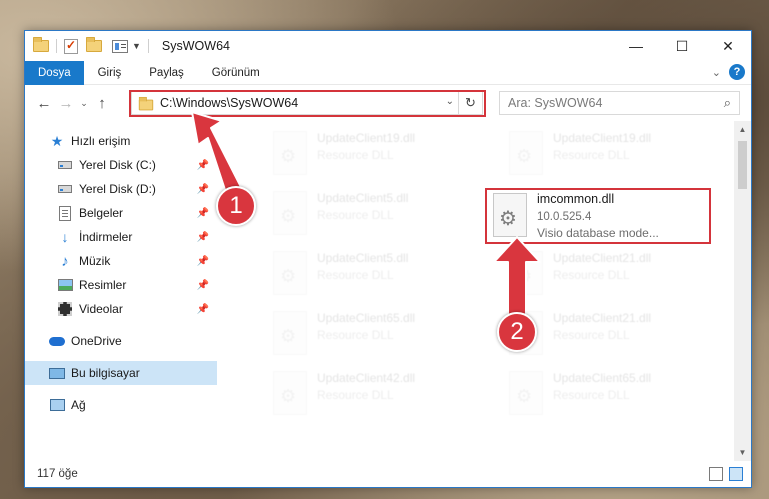  I want to click on status-bar: 117 öğe, so click(388, 474).